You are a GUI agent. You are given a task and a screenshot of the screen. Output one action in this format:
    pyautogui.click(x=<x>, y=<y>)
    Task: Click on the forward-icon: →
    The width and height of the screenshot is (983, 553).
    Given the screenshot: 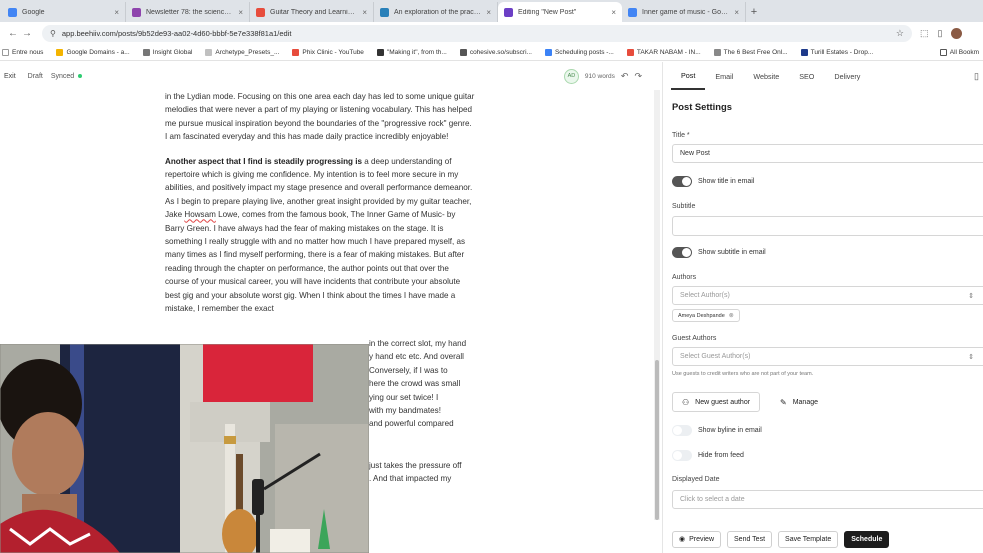 What is the action you would take?
    pyautogui.click(x=27, y=33)
    